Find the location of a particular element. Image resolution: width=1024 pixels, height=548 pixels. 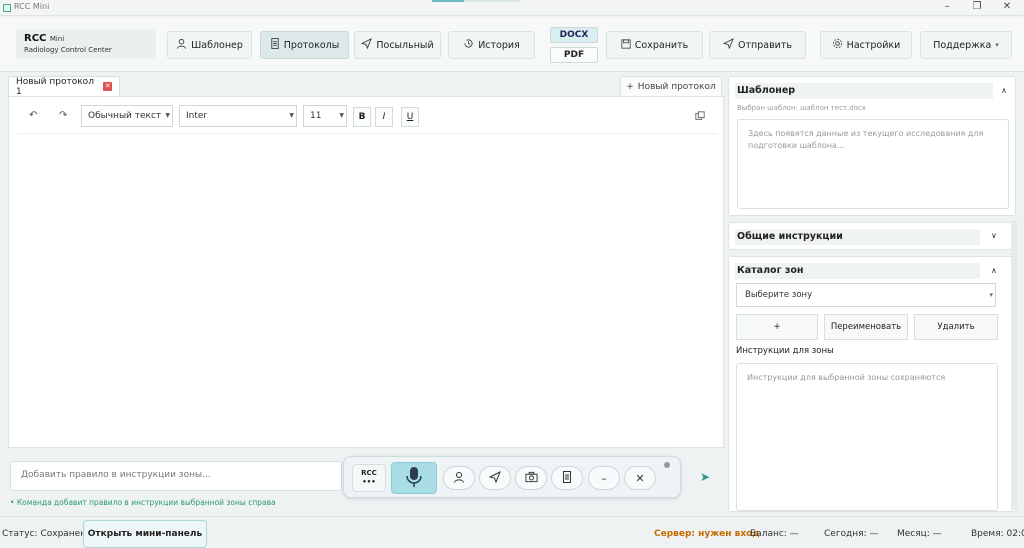

rcc-menu-button: RCC ••• is located at coordinates (369, 478).